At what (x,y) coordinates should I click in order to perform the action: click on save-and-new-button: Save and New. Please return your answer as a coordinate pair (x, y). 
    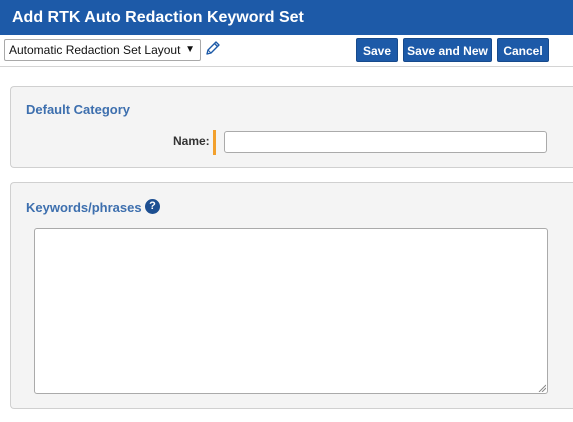
    Looking at the image, I should click on (447, 50).